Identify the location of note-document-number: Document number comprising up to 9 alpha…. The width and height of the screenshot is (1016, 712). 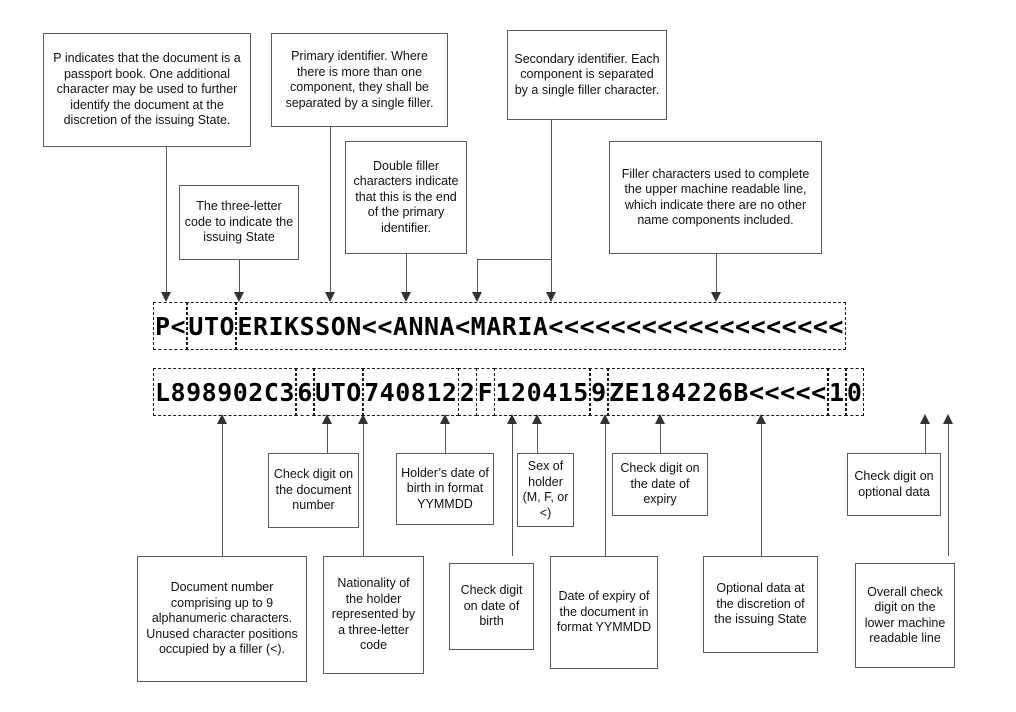
(222, 619).